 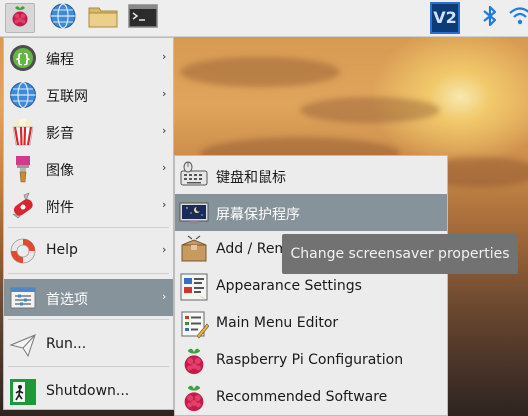 I want to click on submenu-item-label: Main Menu Editor, so click(x=277, y=323).